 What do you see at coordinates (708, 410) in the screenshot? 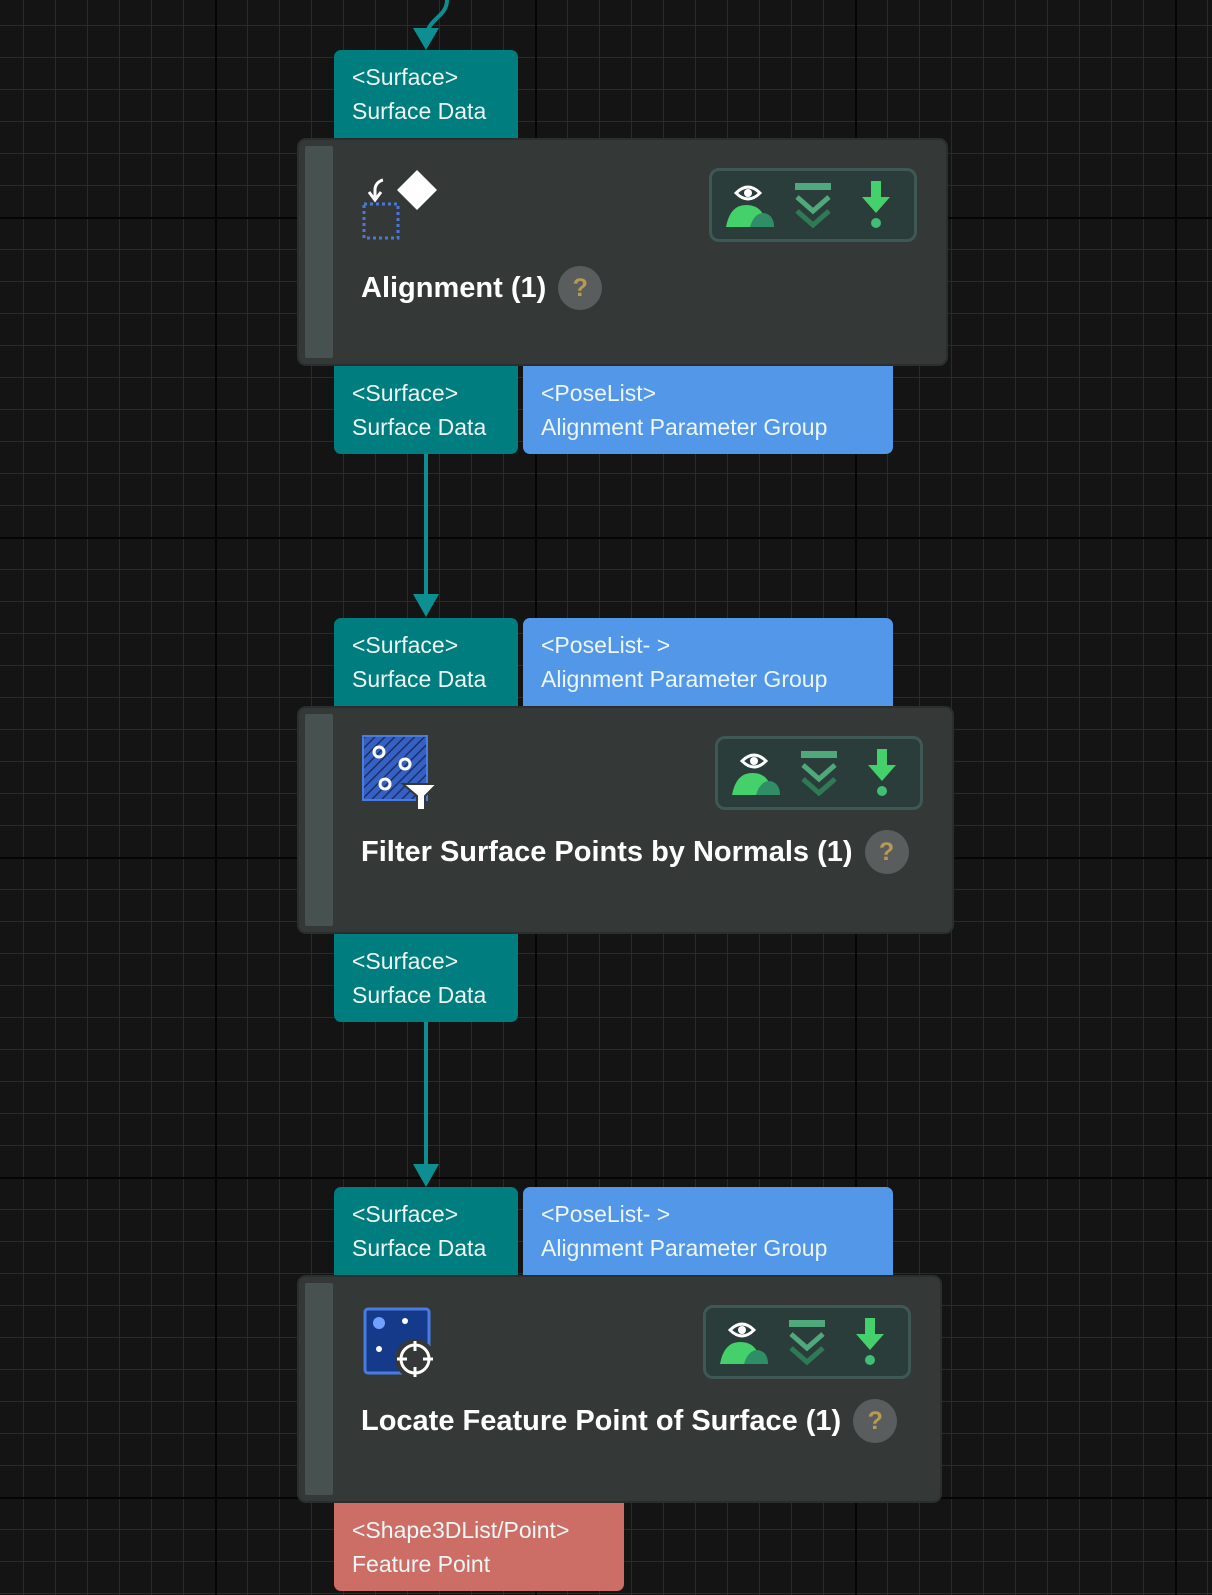
I see `output-port-alignment-parameter-group: <PoseList> Alignment Parameter Group` at bounding box center [708, 410].